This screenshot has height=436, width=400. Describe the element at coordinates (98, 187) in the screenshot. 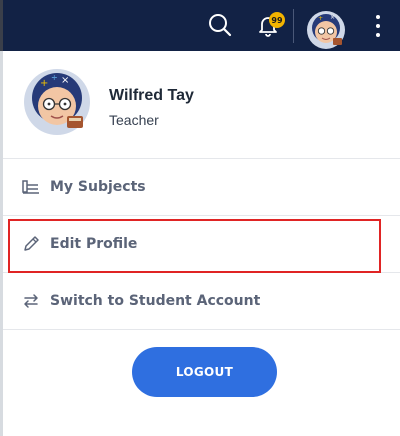

I see `menu-item-label: My Subjects` at that location.